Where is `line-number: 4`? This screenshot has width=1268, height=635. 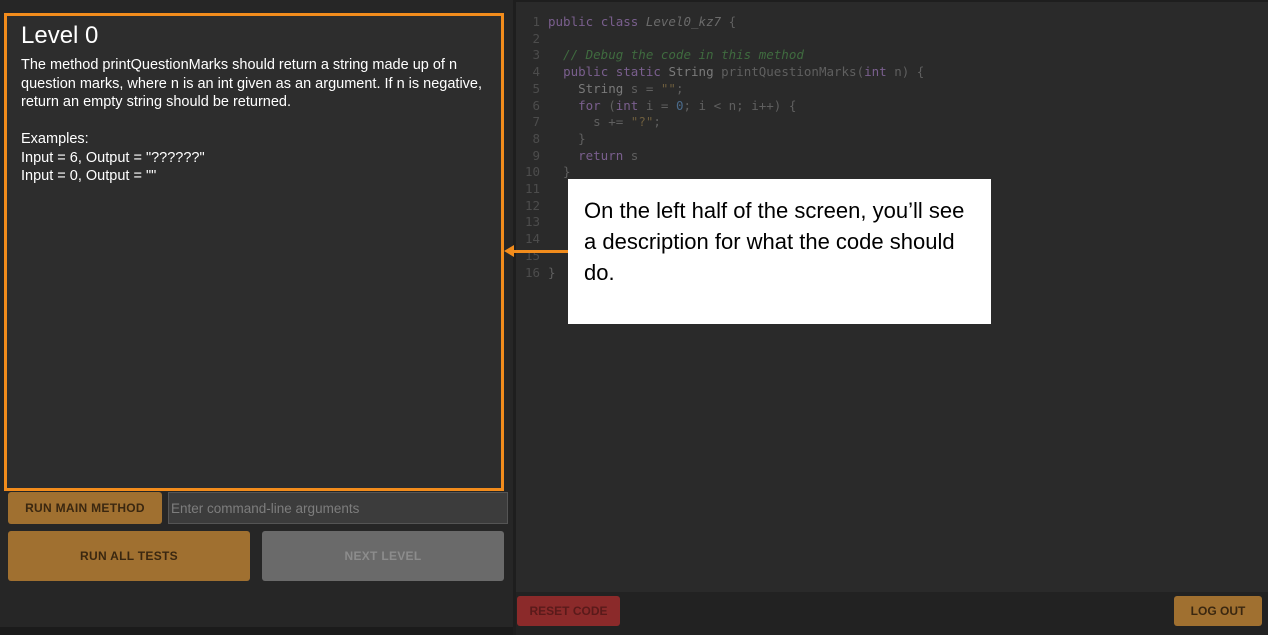 line-number: 4 is located at coordinates (536, 72).